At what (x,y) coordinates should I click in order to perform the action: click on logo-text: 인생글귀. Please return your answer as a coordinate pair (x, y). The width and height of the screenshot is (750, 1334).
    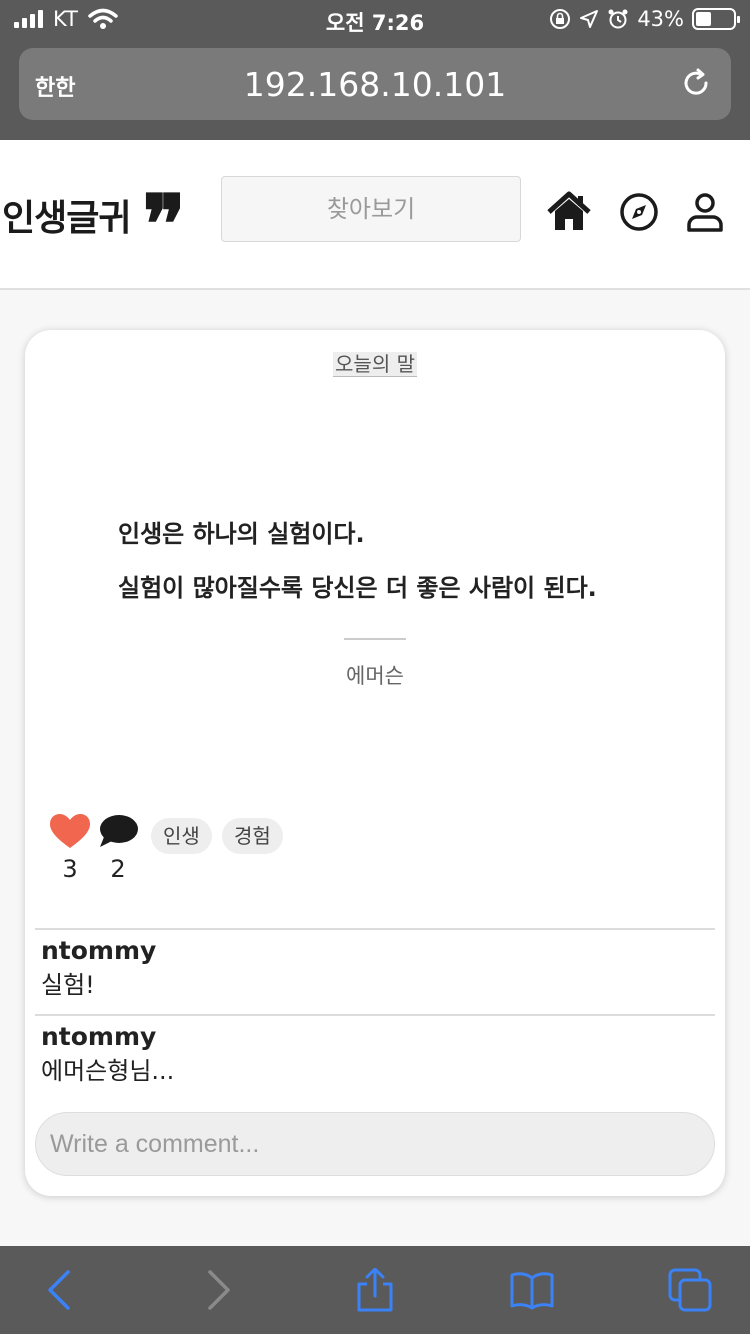
    Looking at the image, I should click on (66, 218).